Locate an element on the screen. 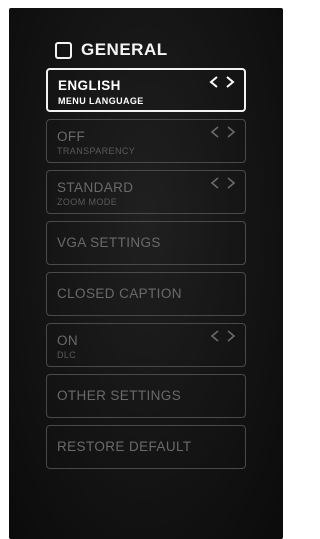 Image resolution: width=320 pixels, height=539 pixels. other-settings-button: OTHER SETTINGS is located at coordinates (146, 396).